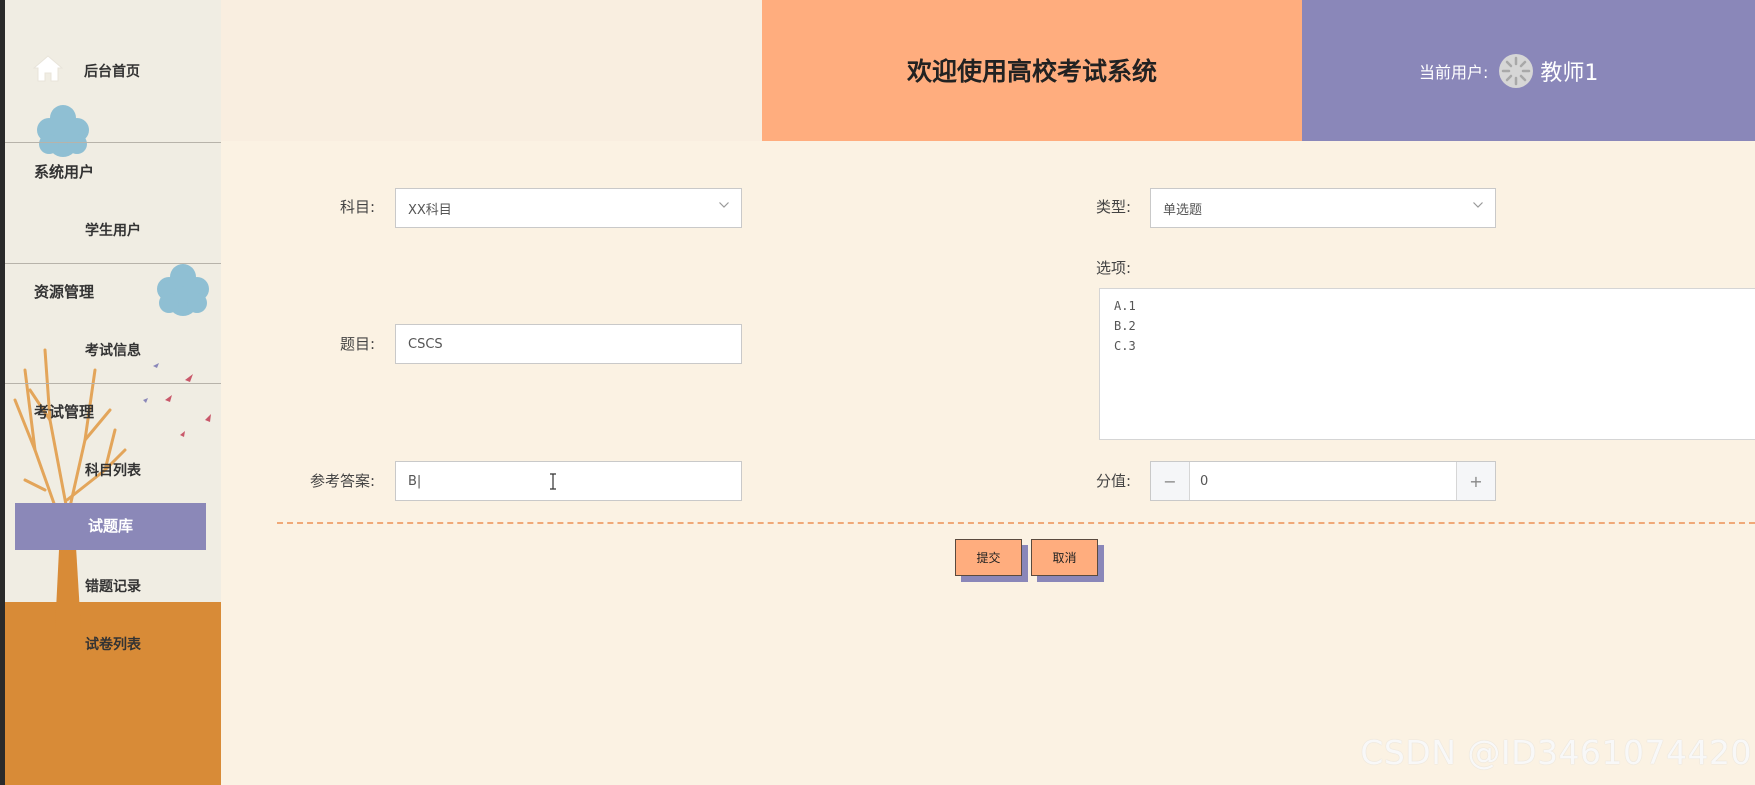 The image size is (1755, 785). I want to click on home-icon, so click(48, 68).